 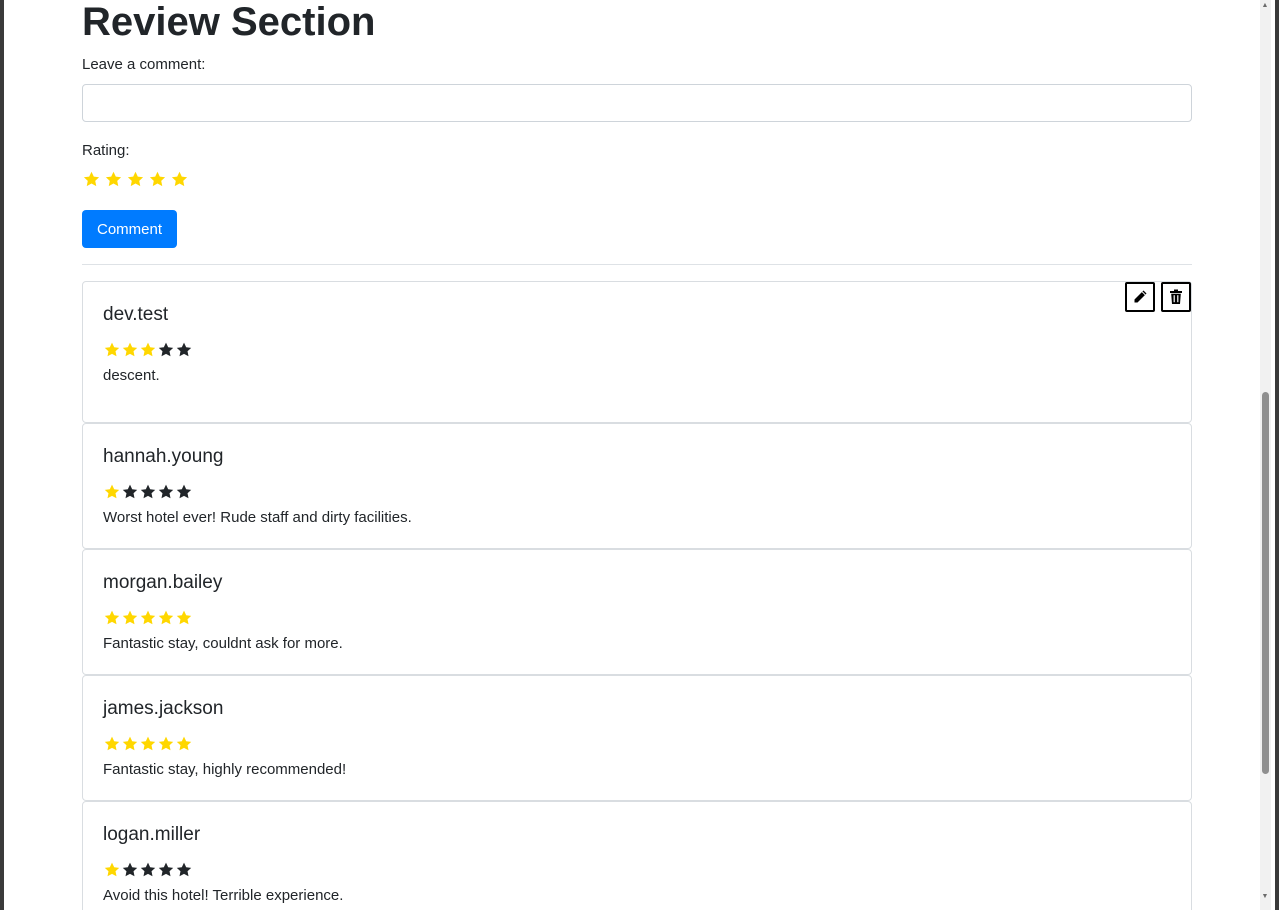 I want to click on review-text: Avoid this hotel! Terrible experience., so click(x=223, y=895).